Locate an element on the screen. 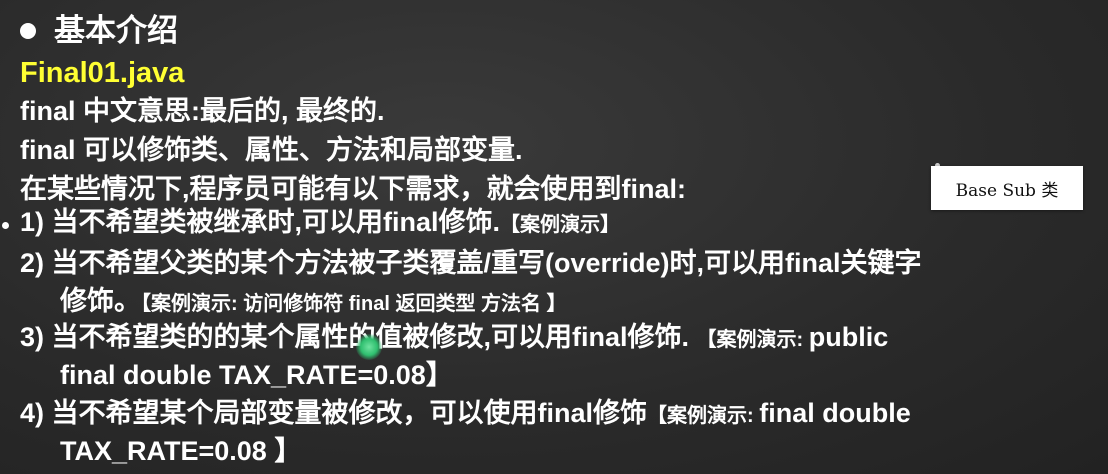 The image size is (1108, 474). intro-line-2: final 可以修饰类、属性、方法和局部变量. is located at coordinates (271, 150).